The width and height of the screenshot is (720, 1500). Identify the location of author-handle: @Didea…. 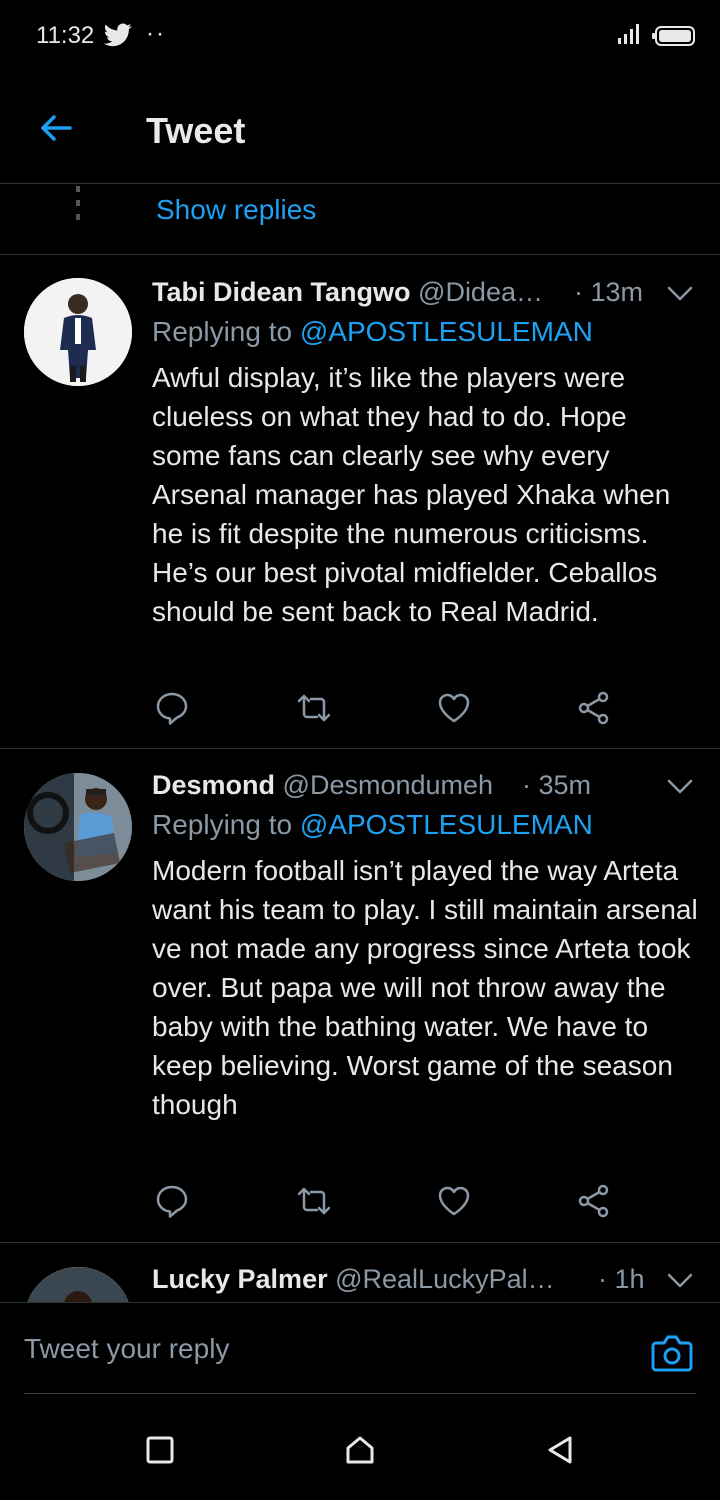
(480, 292).